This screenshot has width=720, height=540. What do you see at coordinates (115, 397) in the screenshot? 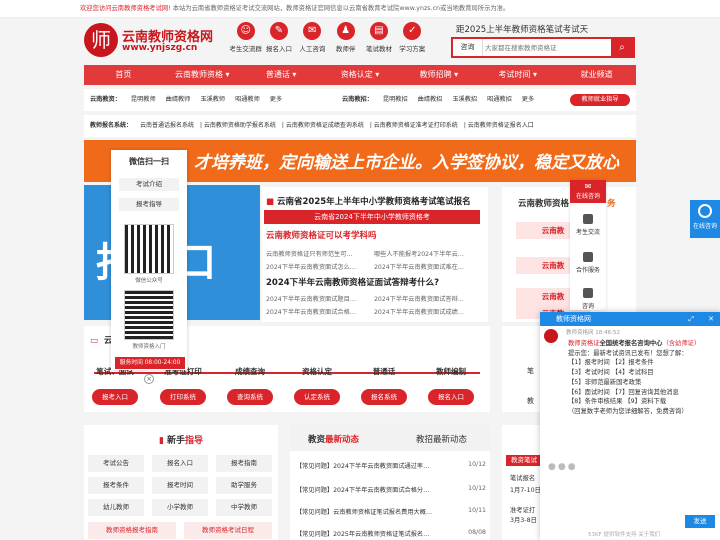
I see `step-button: 报考入口` at bounding box center [115, 397].